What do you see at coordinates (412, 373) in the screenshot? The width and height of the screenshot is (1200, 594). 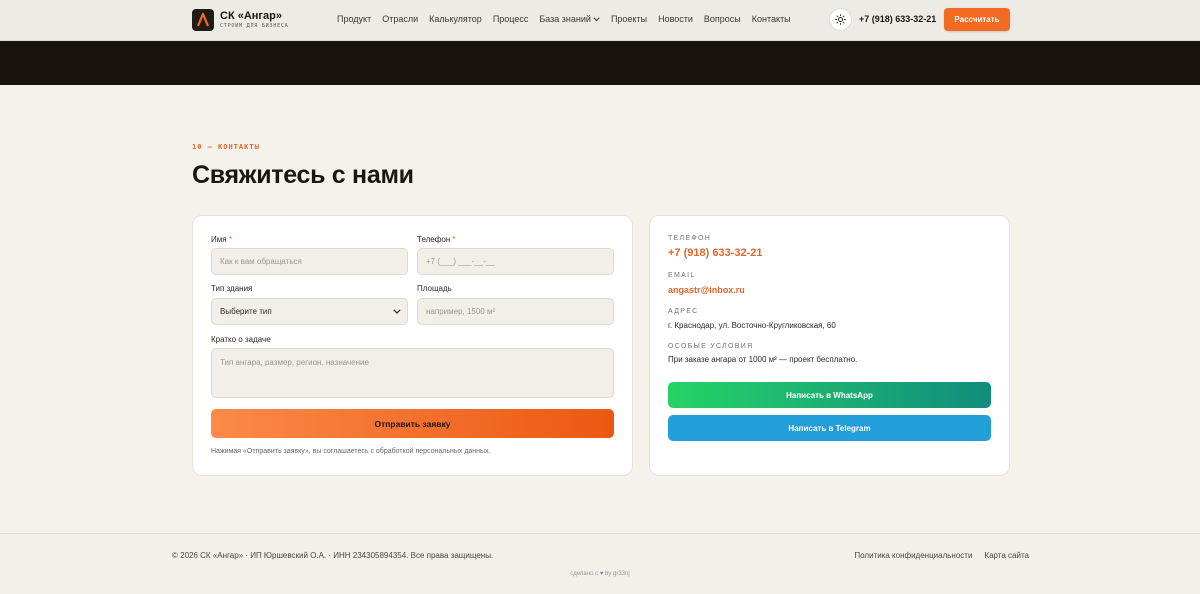 I see `task-textarea: Тип ангара, размер, регион, назначение` at bounding box center [412, 373].